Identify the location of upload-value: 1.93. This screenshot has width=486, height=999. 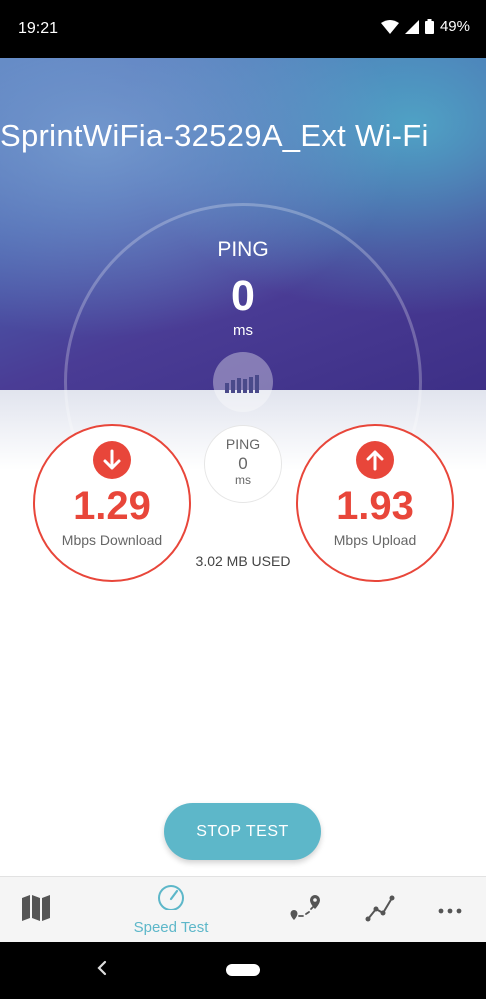
(375, 506).